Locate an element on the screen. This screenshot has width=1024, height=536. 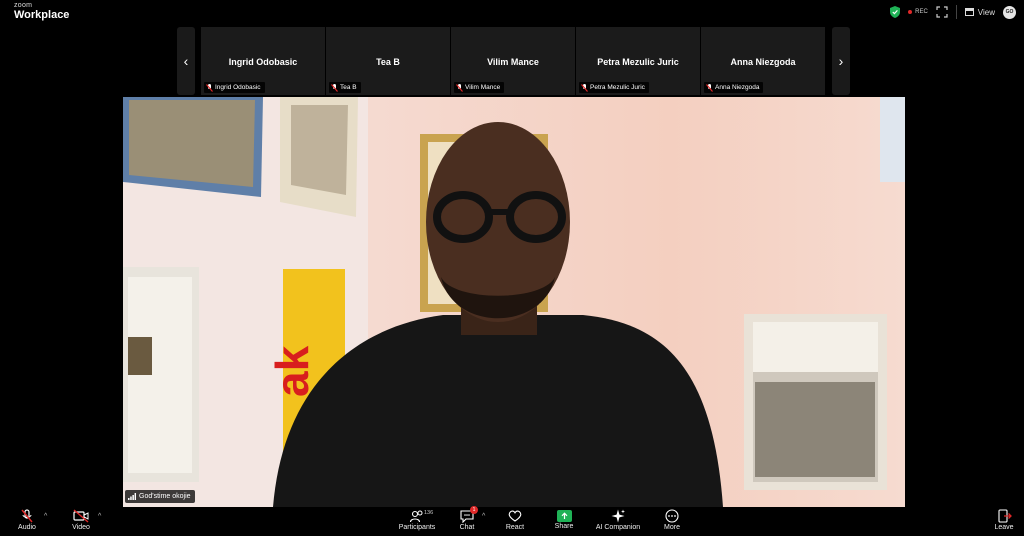
more-button: More is located at coordinates (672, 522).